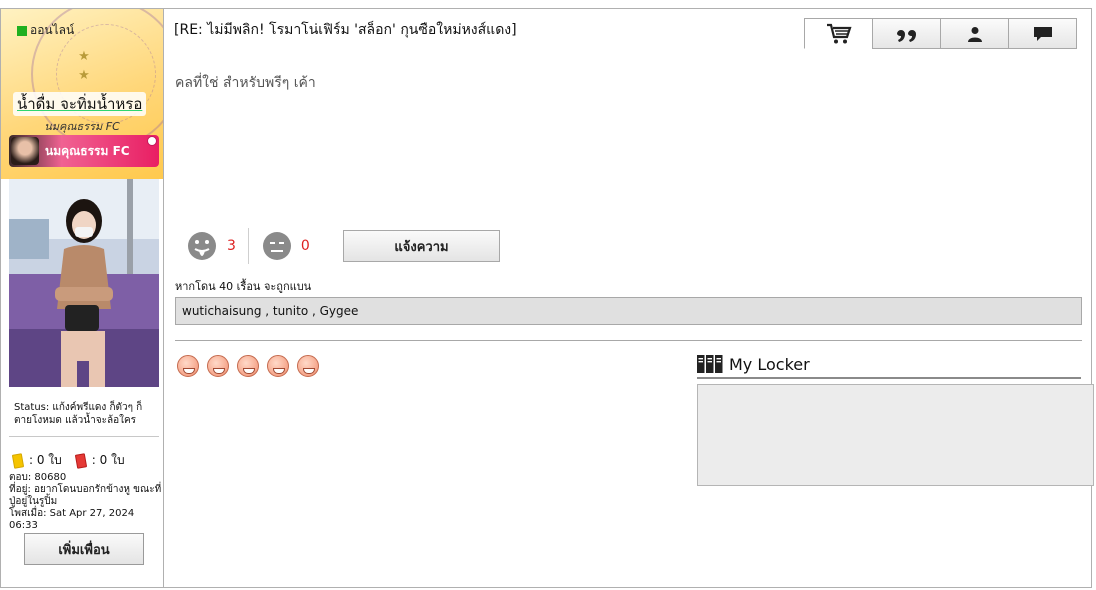 This screenshot has width=1096, height=590. I want to click on tongue-face-icon, so click(202, 246).